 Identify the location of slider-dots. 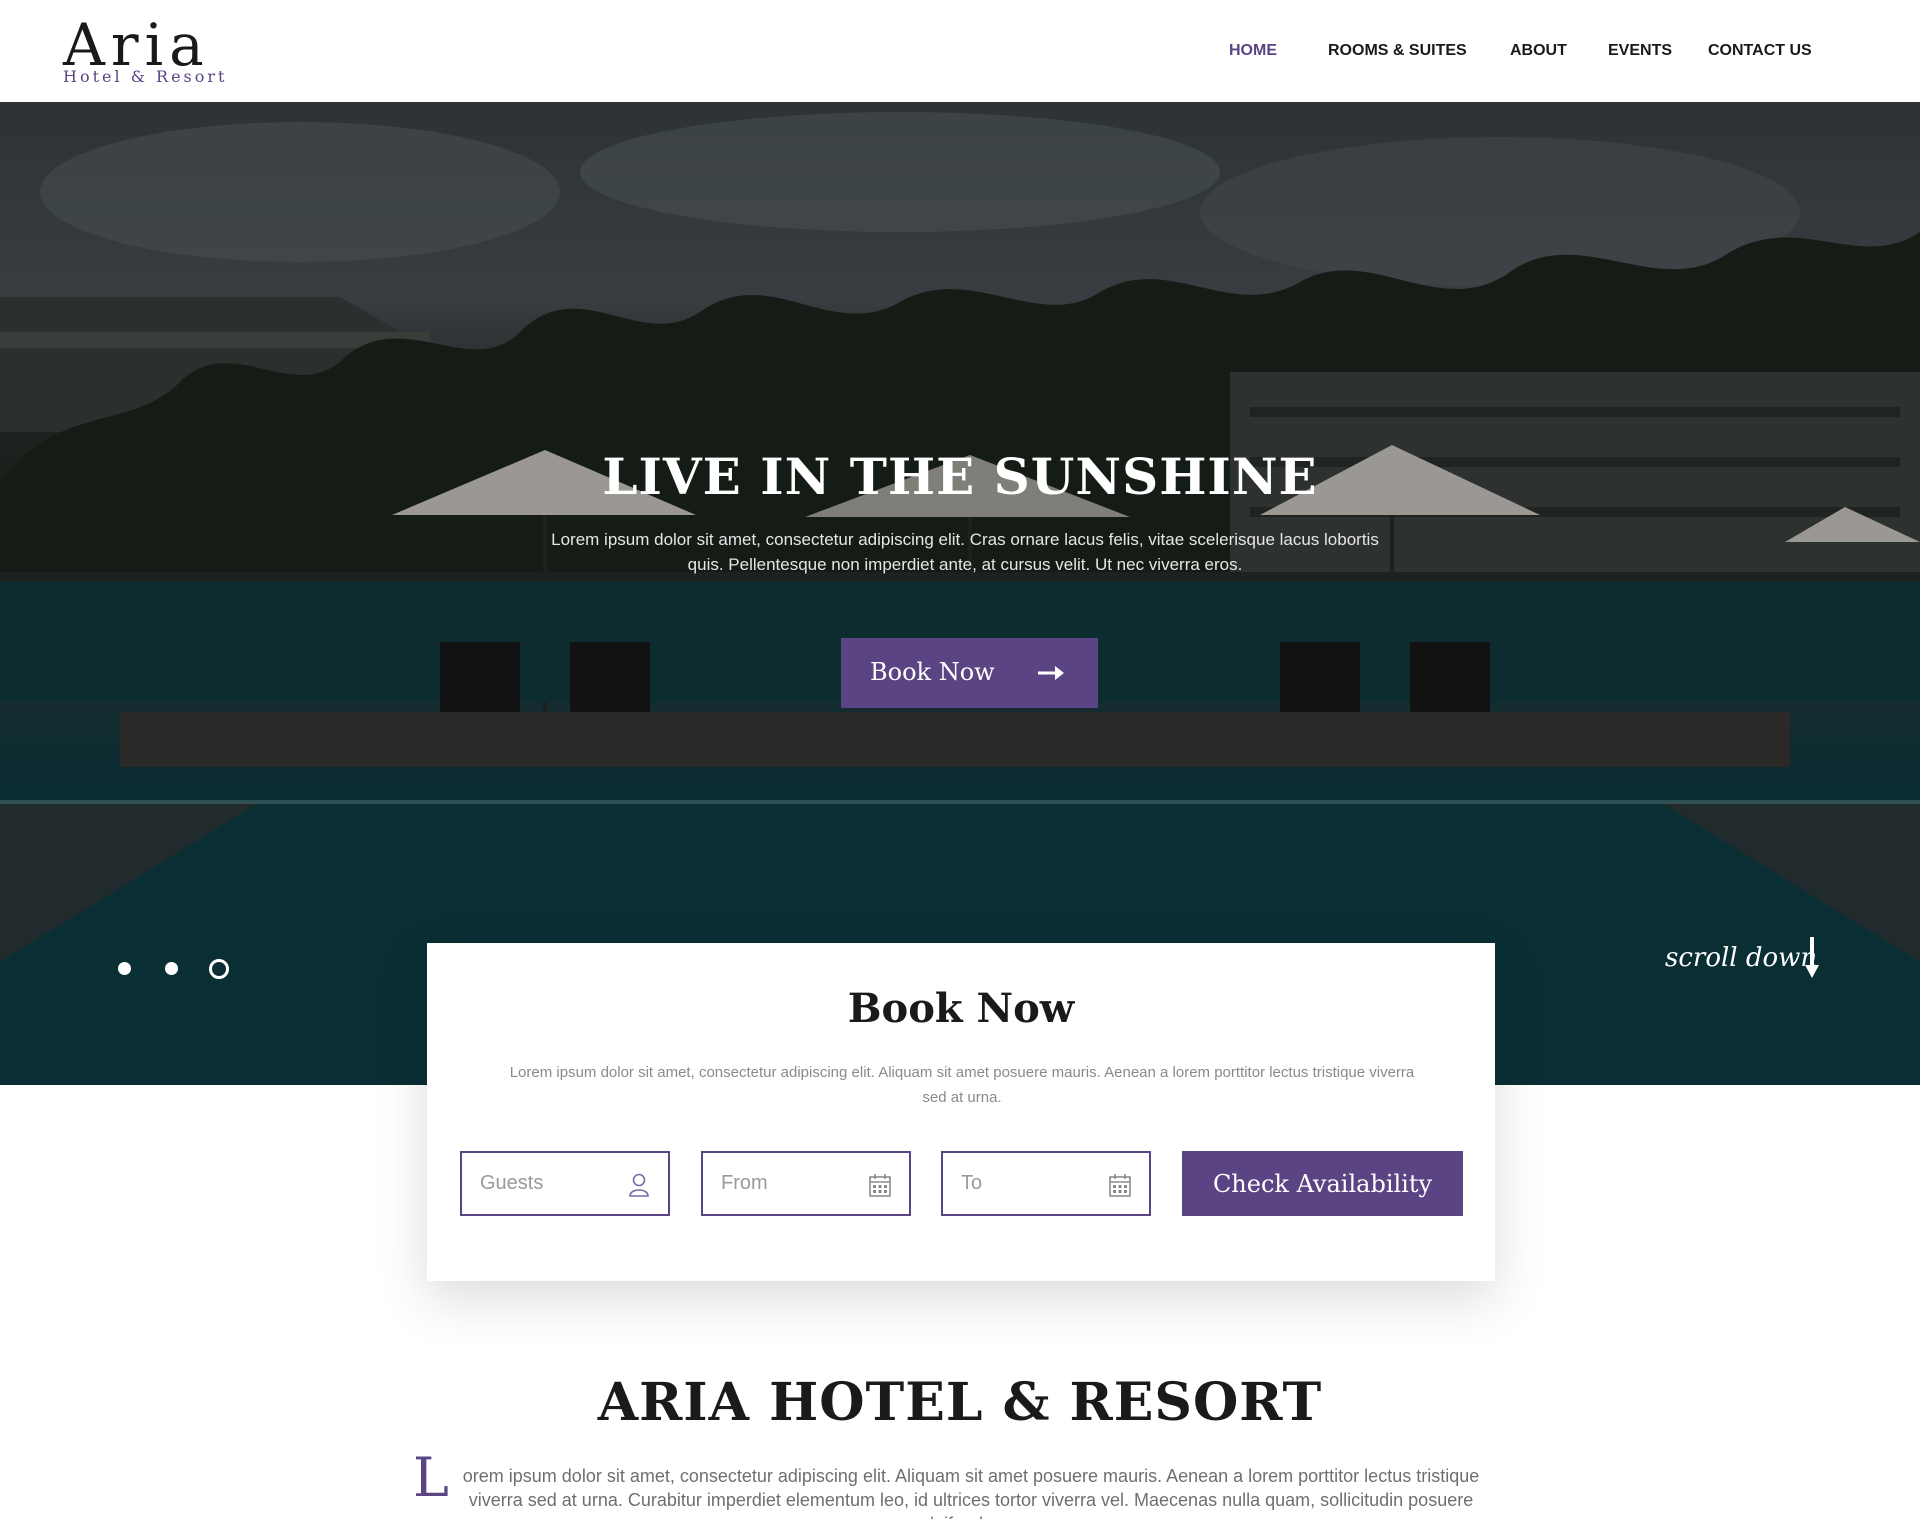
(175, 969).